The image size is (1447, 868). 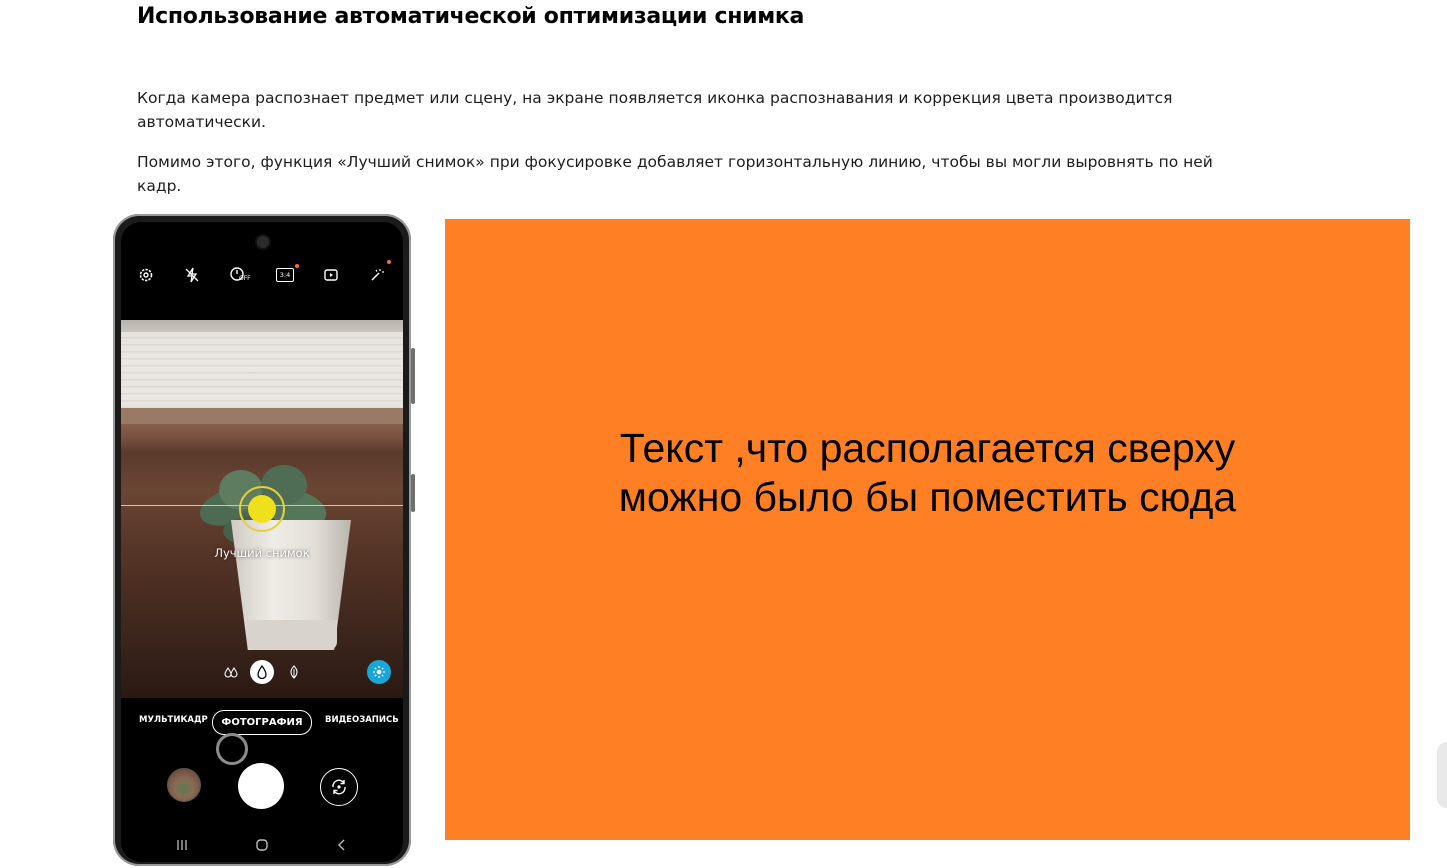 What do you see at coordinates (262, 274) in the screenshot?
I see `camera-top-bar: OFF 3:4` at bounding box center [262, 274].